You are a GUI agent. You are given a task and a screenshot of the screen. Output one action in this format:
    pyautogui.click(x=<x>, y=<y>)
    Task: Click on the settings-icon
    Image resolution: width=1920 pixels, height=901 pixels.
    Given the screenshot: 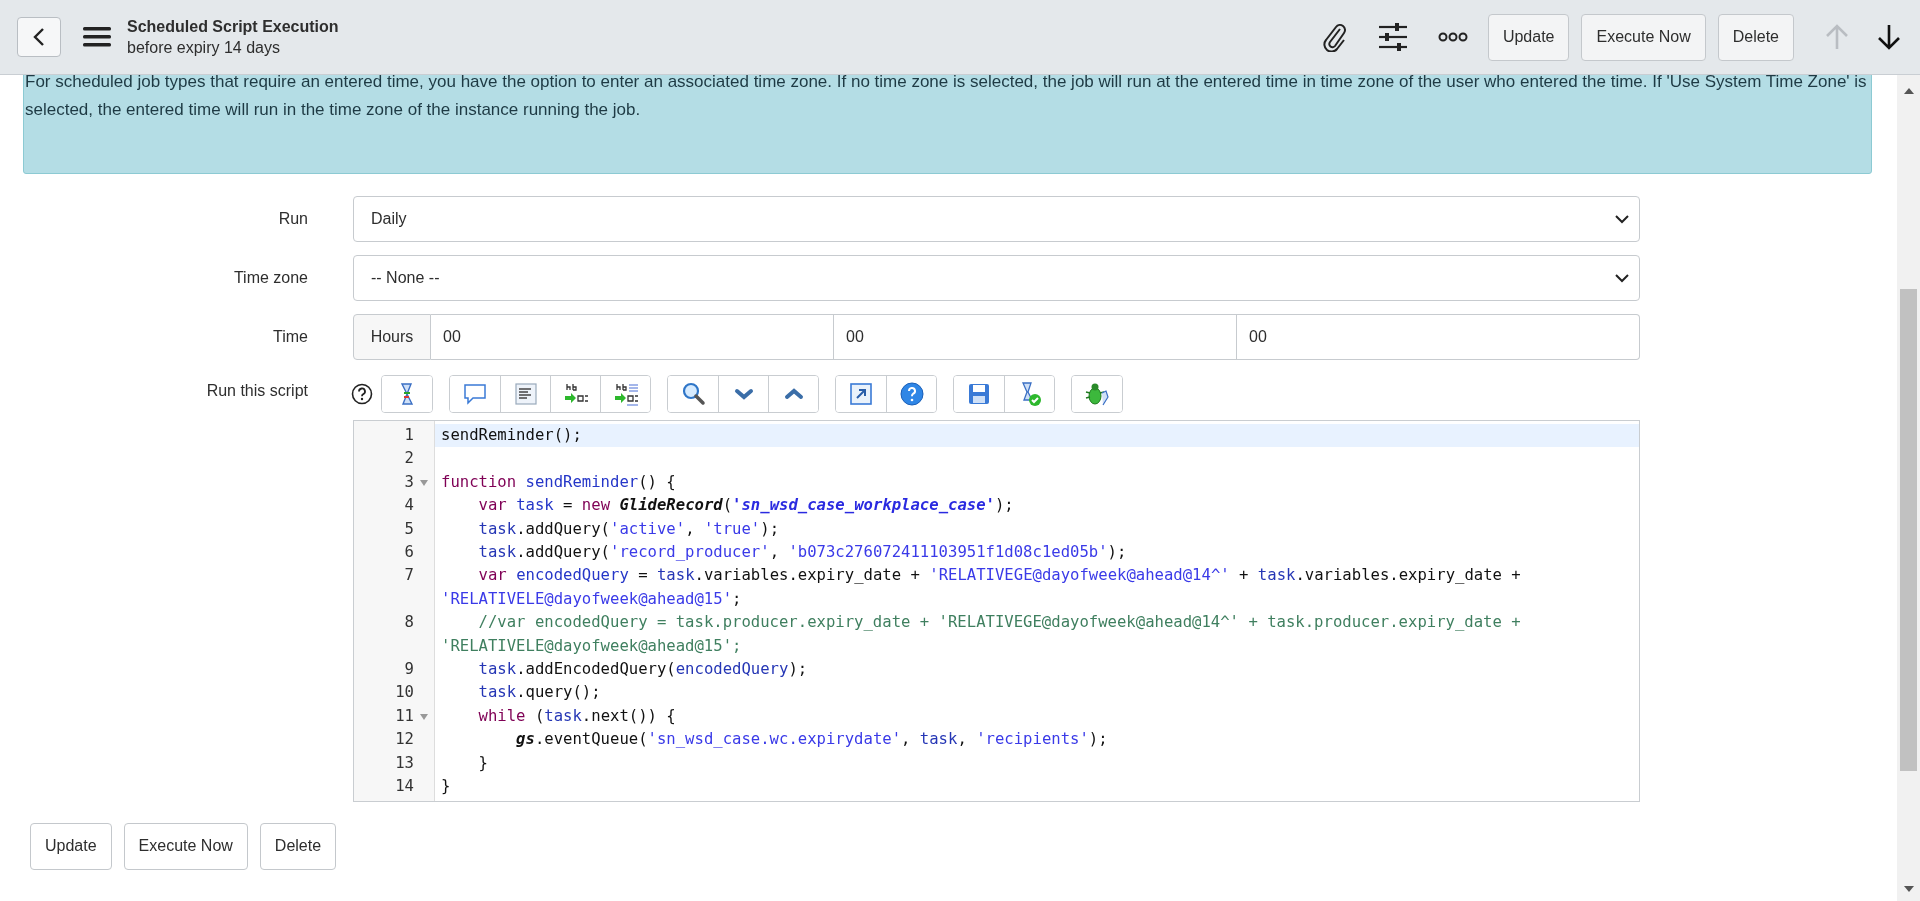 What is the action you would take?
    pyautogui.click(x=1392, y=37)
    